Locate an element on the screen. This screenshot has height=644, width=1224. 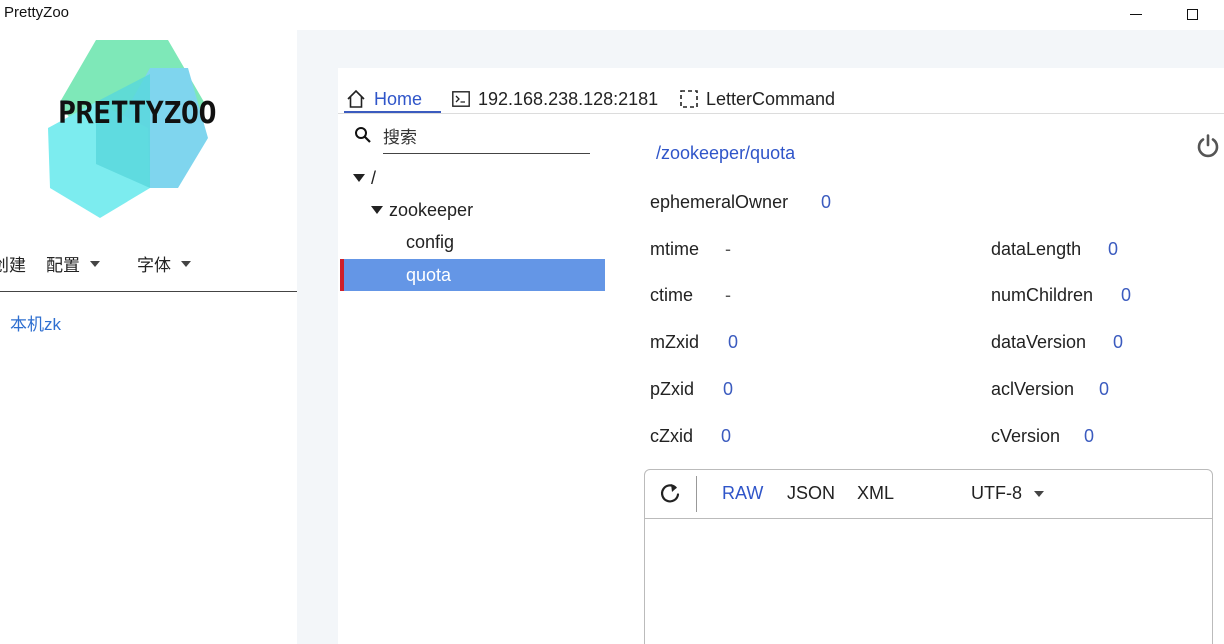
font-menu-label: 字体 is located at coordinates (154, 265).